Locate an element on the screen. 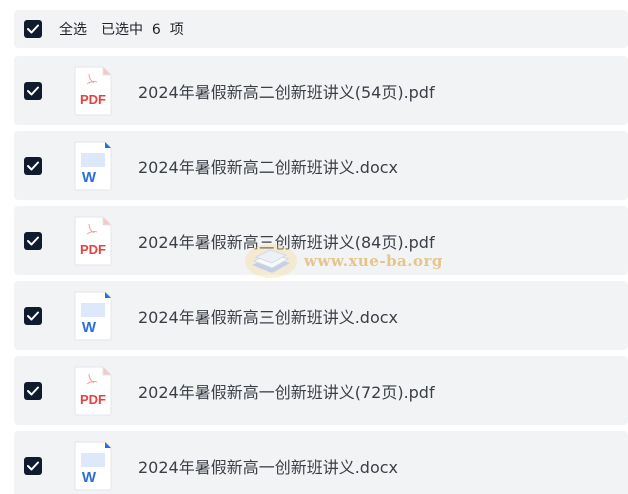  file-name: 2024年暑假新高一创新班讲义.docx is located at coordinates (268, 467).